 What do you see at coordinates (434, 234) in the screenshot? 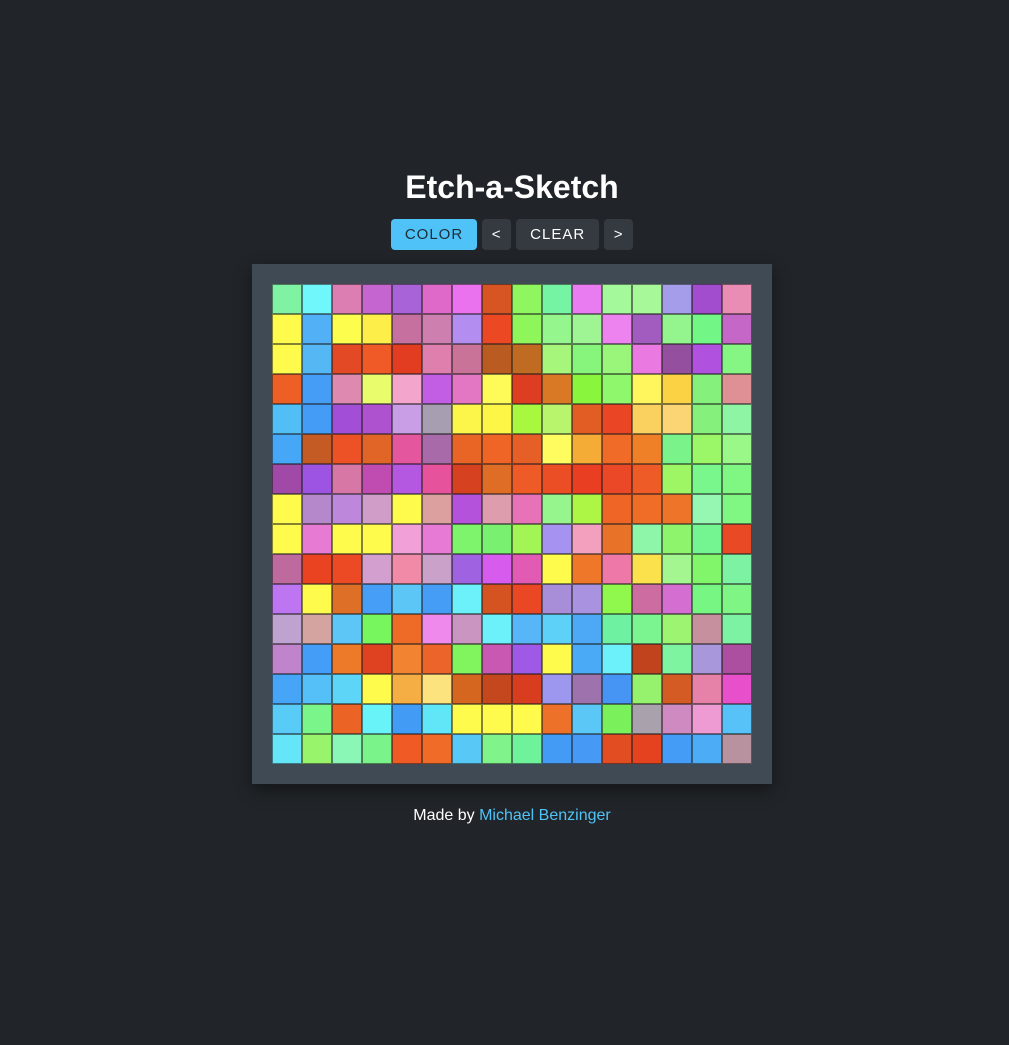
I see `color-mode-button: COLOR` at bounding box center [434, 234].